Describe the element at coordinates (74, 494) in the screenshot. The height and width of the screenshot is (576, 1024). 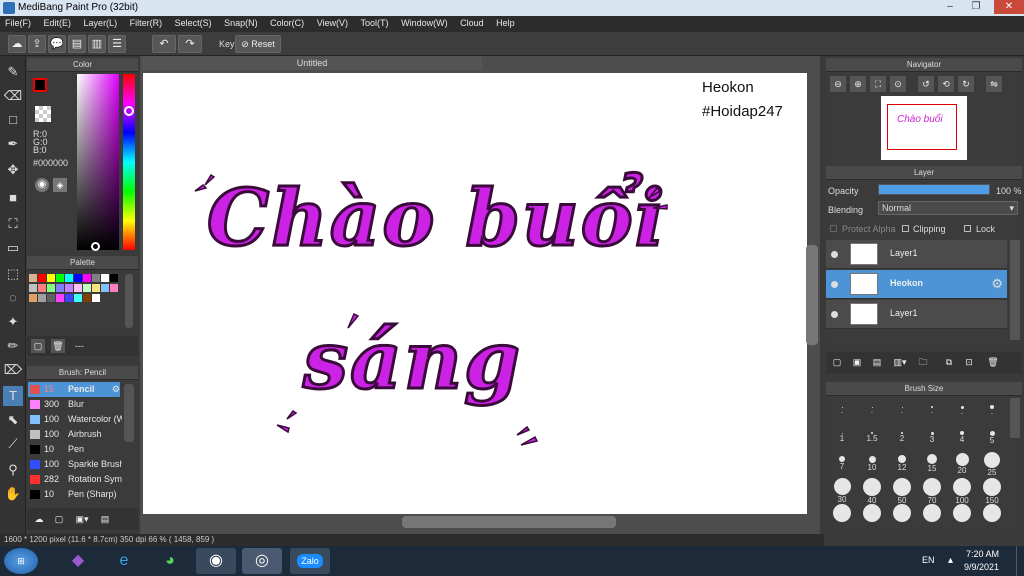
I see `brush-list-item: 10 Pen (Sharp)` at that location.